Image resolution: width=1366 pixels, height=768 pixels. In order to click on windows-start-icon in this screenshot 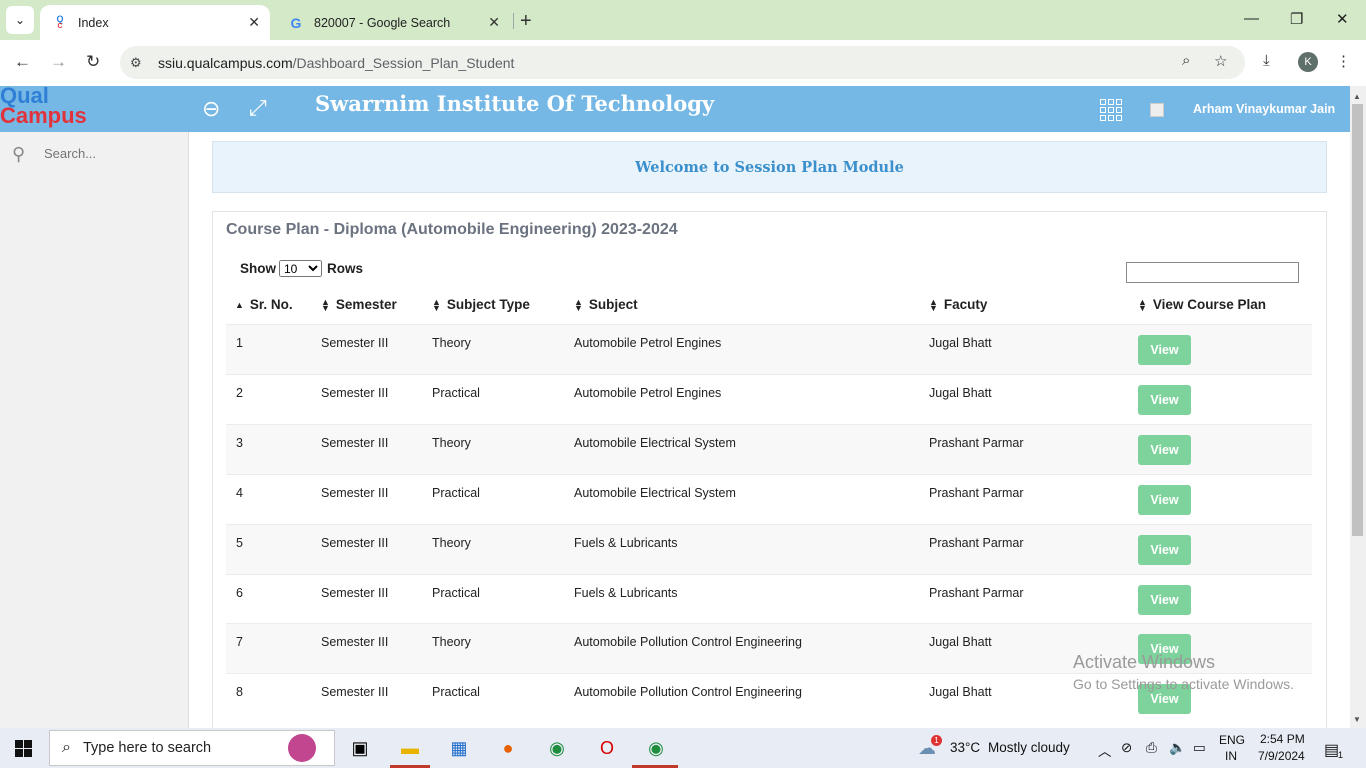, I will do `click(23, 748)`.